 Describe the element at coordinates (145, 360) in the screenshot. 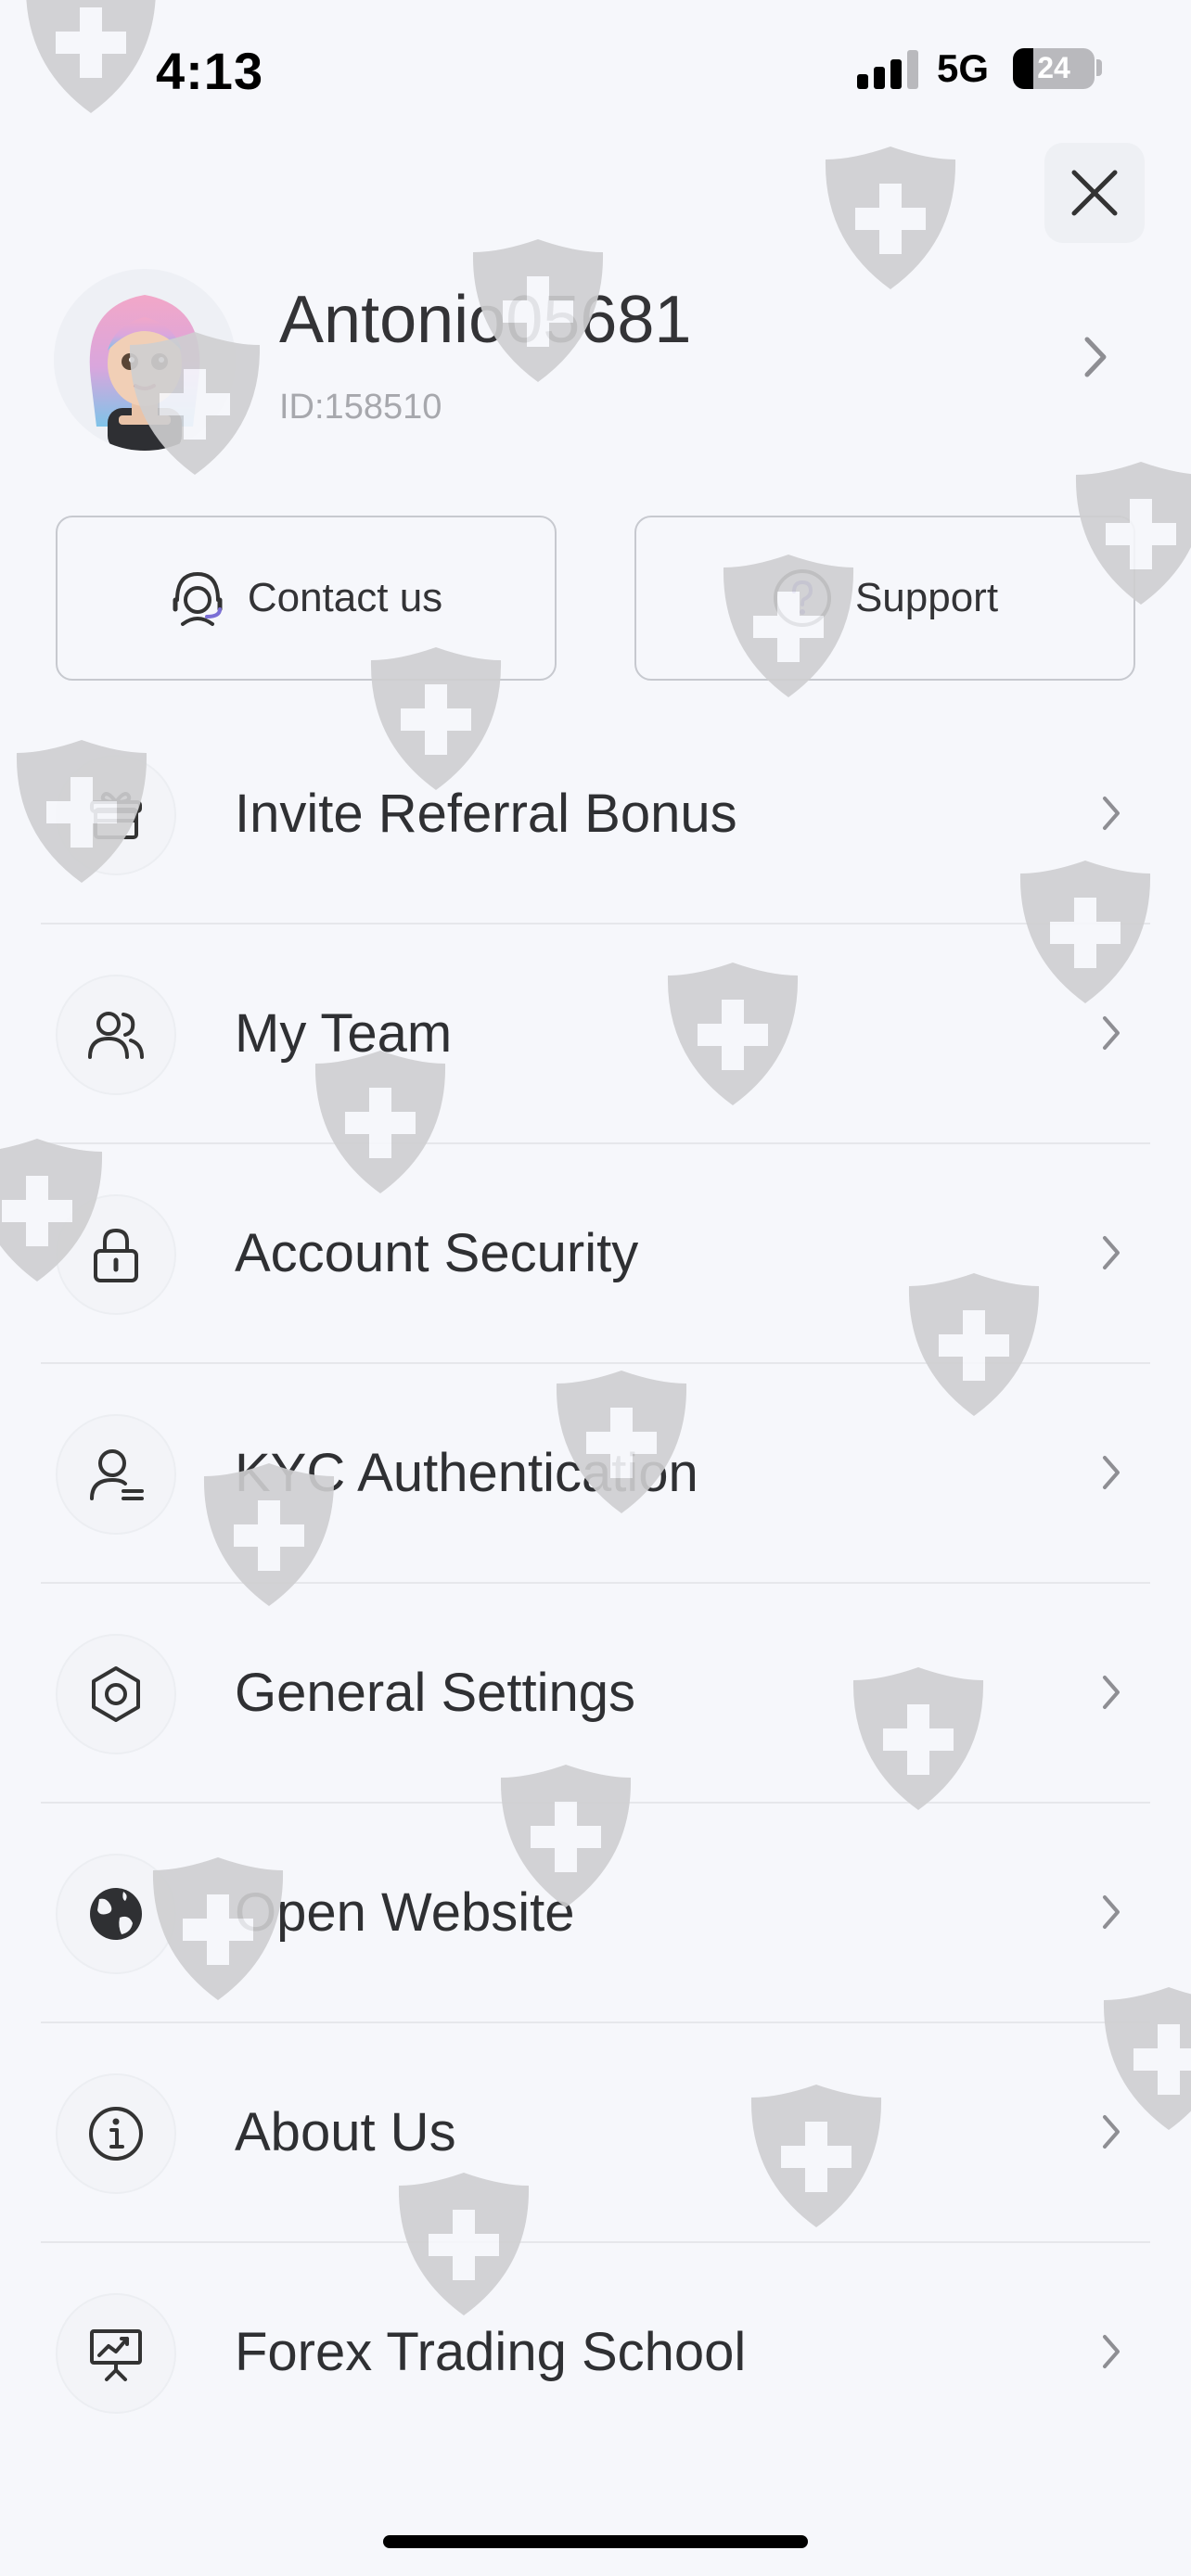

I see `avatar` at that location.